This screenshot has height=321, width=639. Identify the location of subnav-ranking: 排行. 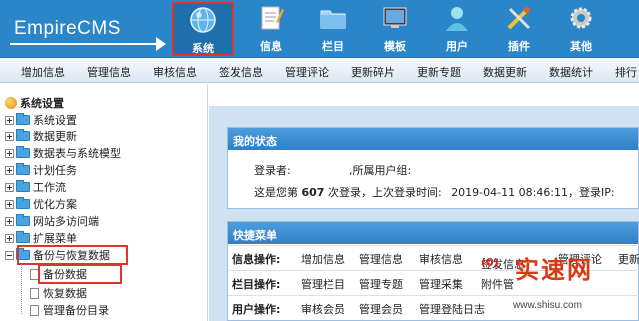
(626, 72).